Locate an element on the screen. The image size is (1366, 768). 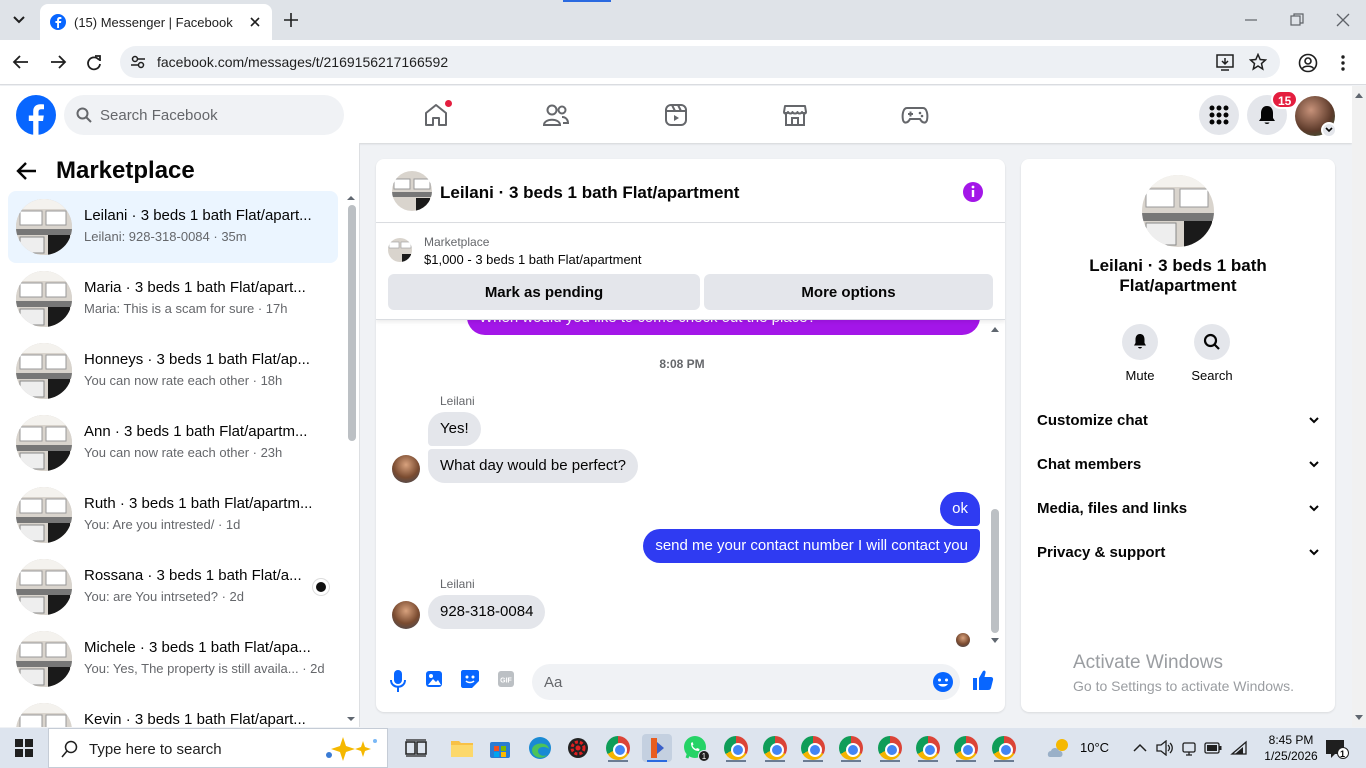
svg-text: GIF is located at coordinates (506, 681).